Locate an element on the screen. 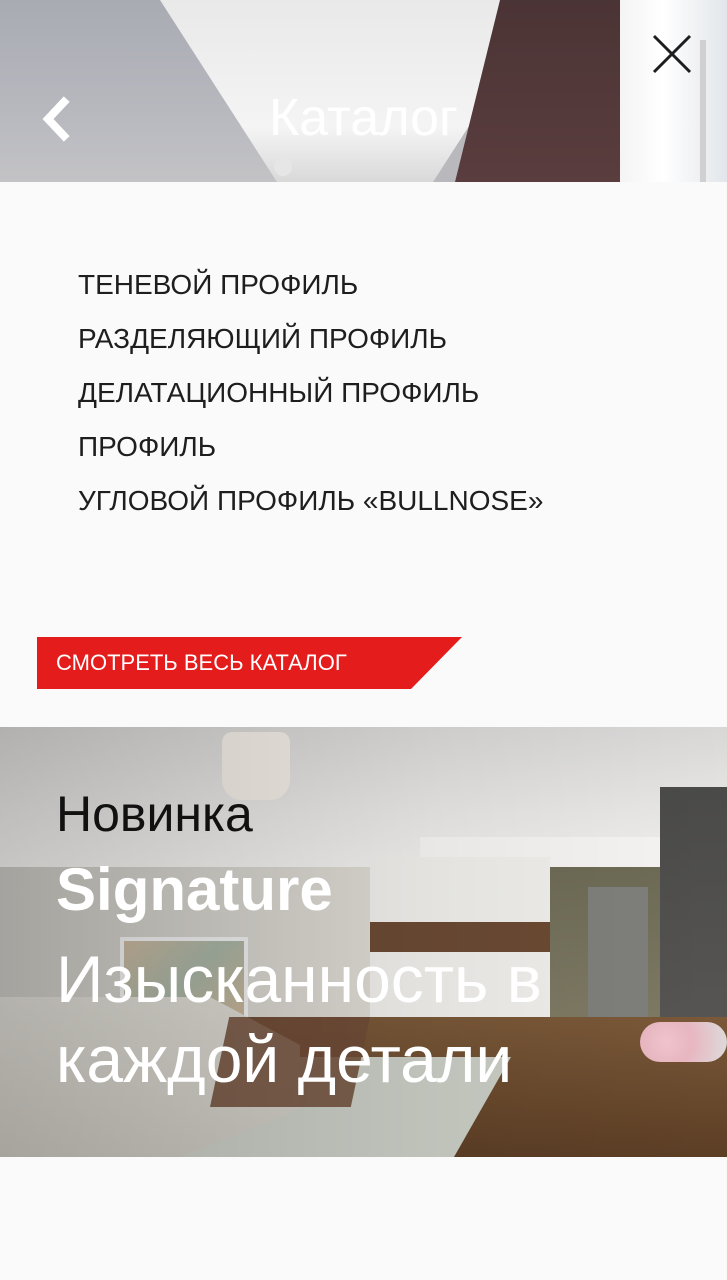  close-icon is located at coordinates (672, 54).